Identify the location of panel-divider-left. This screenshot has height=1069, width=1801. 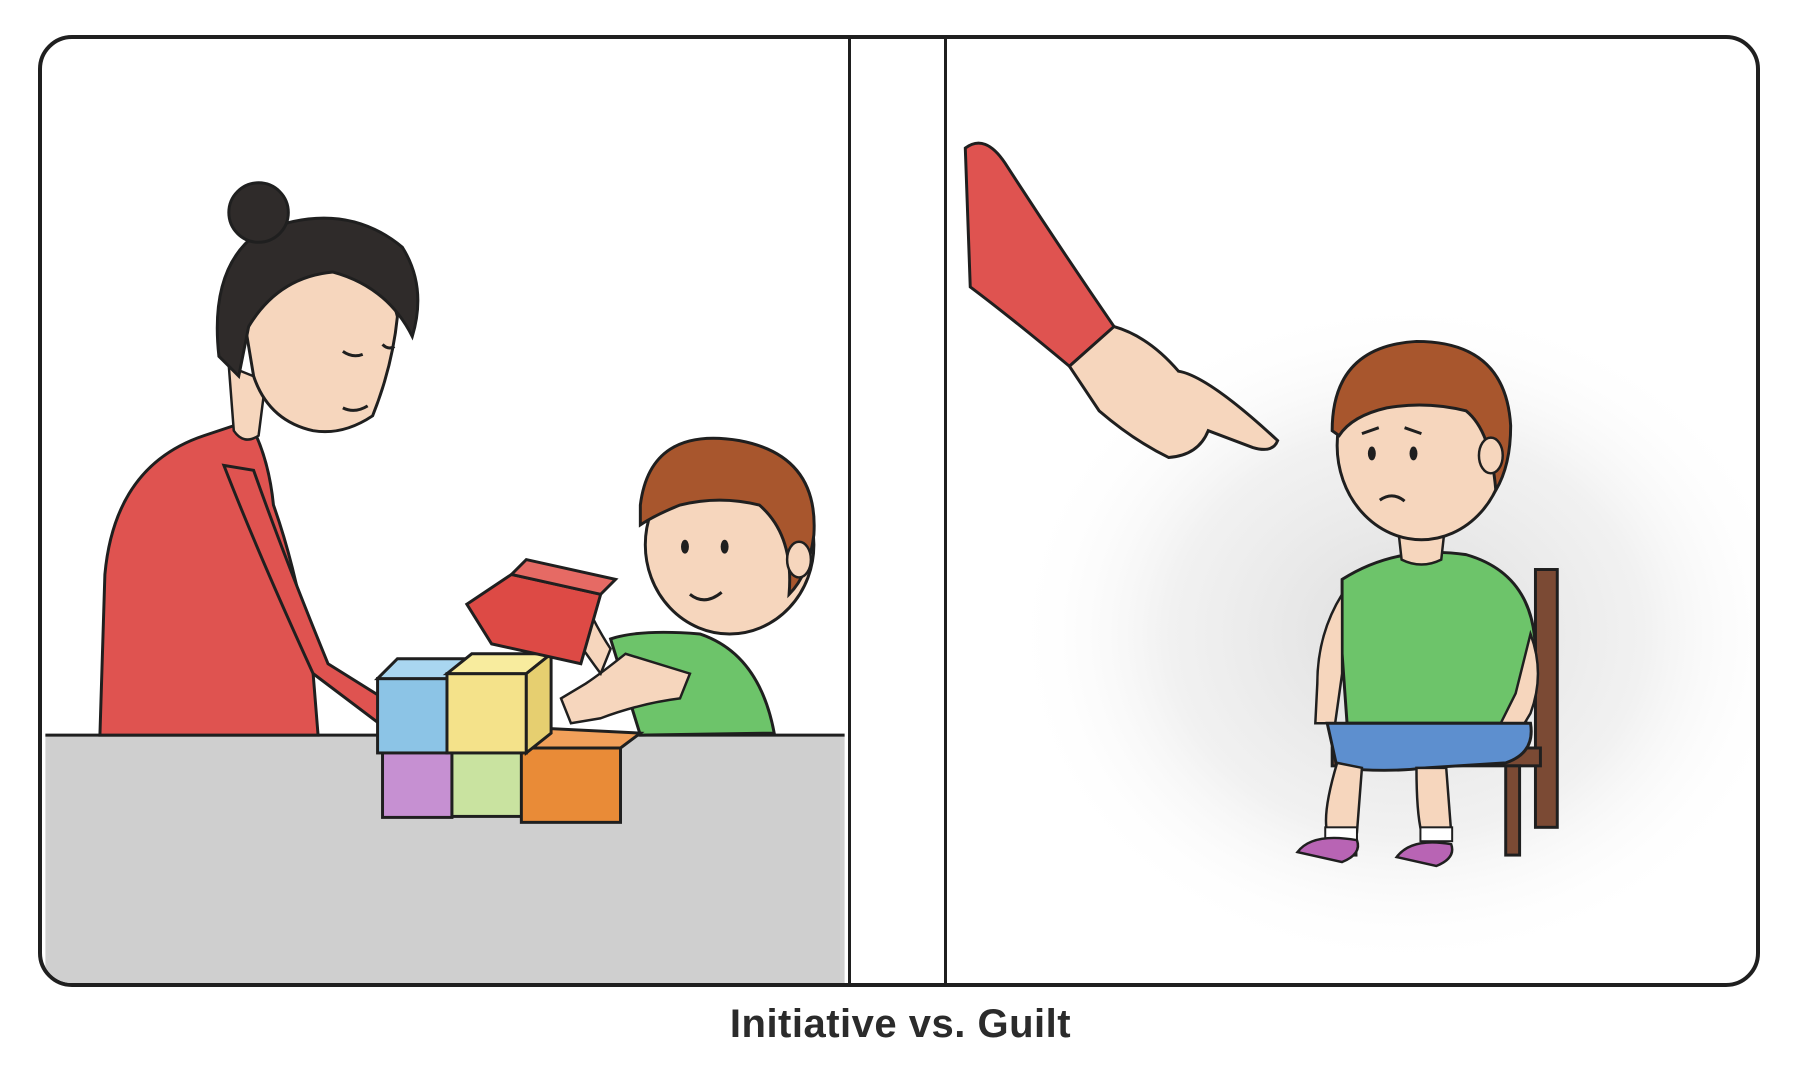
(849, 511).